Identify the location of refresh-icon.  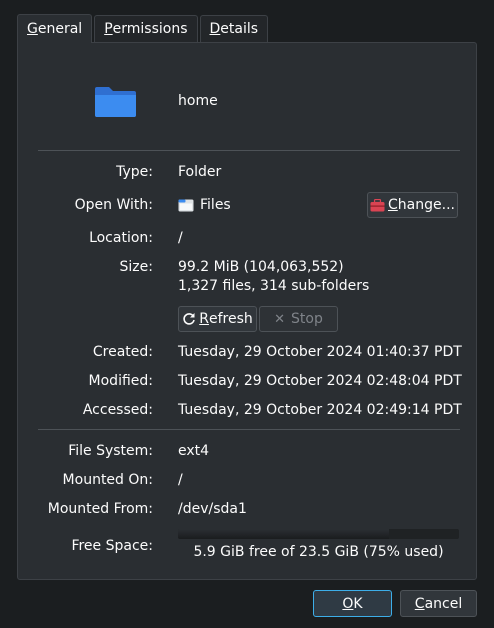
(189, 319).